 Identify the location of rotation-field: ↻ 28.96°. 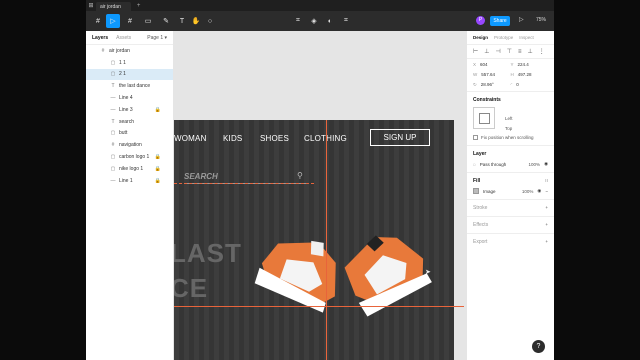
(492, 85).